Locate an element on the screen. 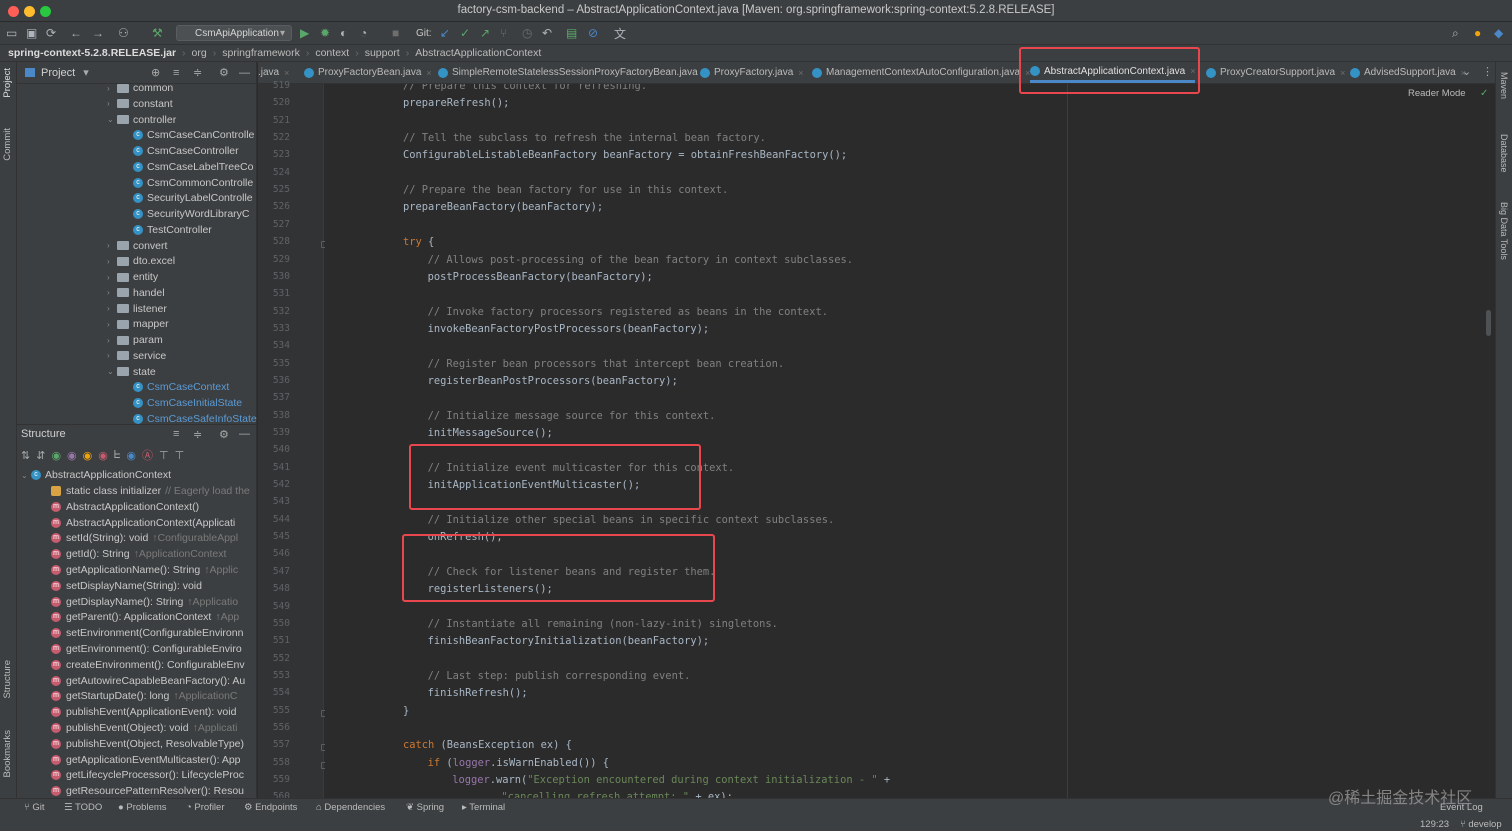 Image resolution: width=1512 pixels, height=831 pixels. structure-item: m getResourcePatternResolver(): Resou is located at coordinates (147, 791).